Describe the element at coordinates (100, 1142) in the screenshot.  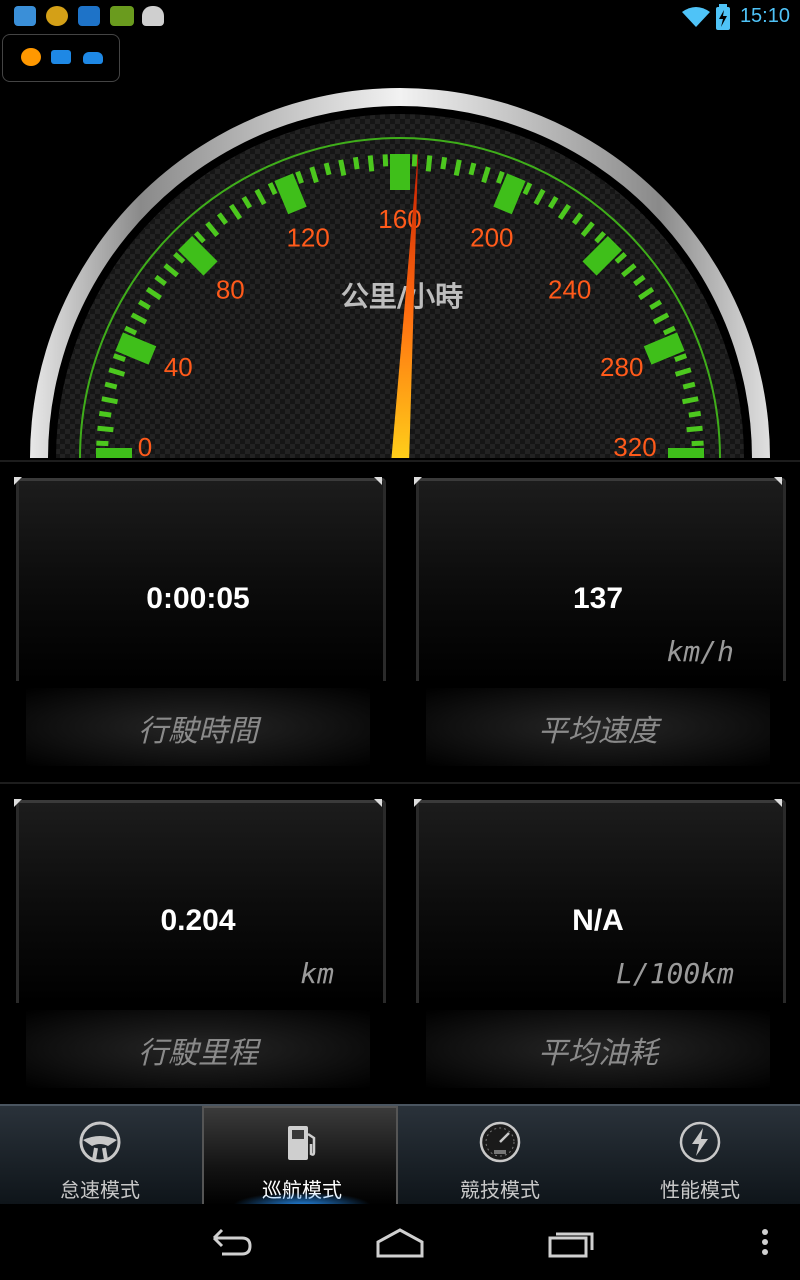
I see `steering-wheel-icon` at that location.